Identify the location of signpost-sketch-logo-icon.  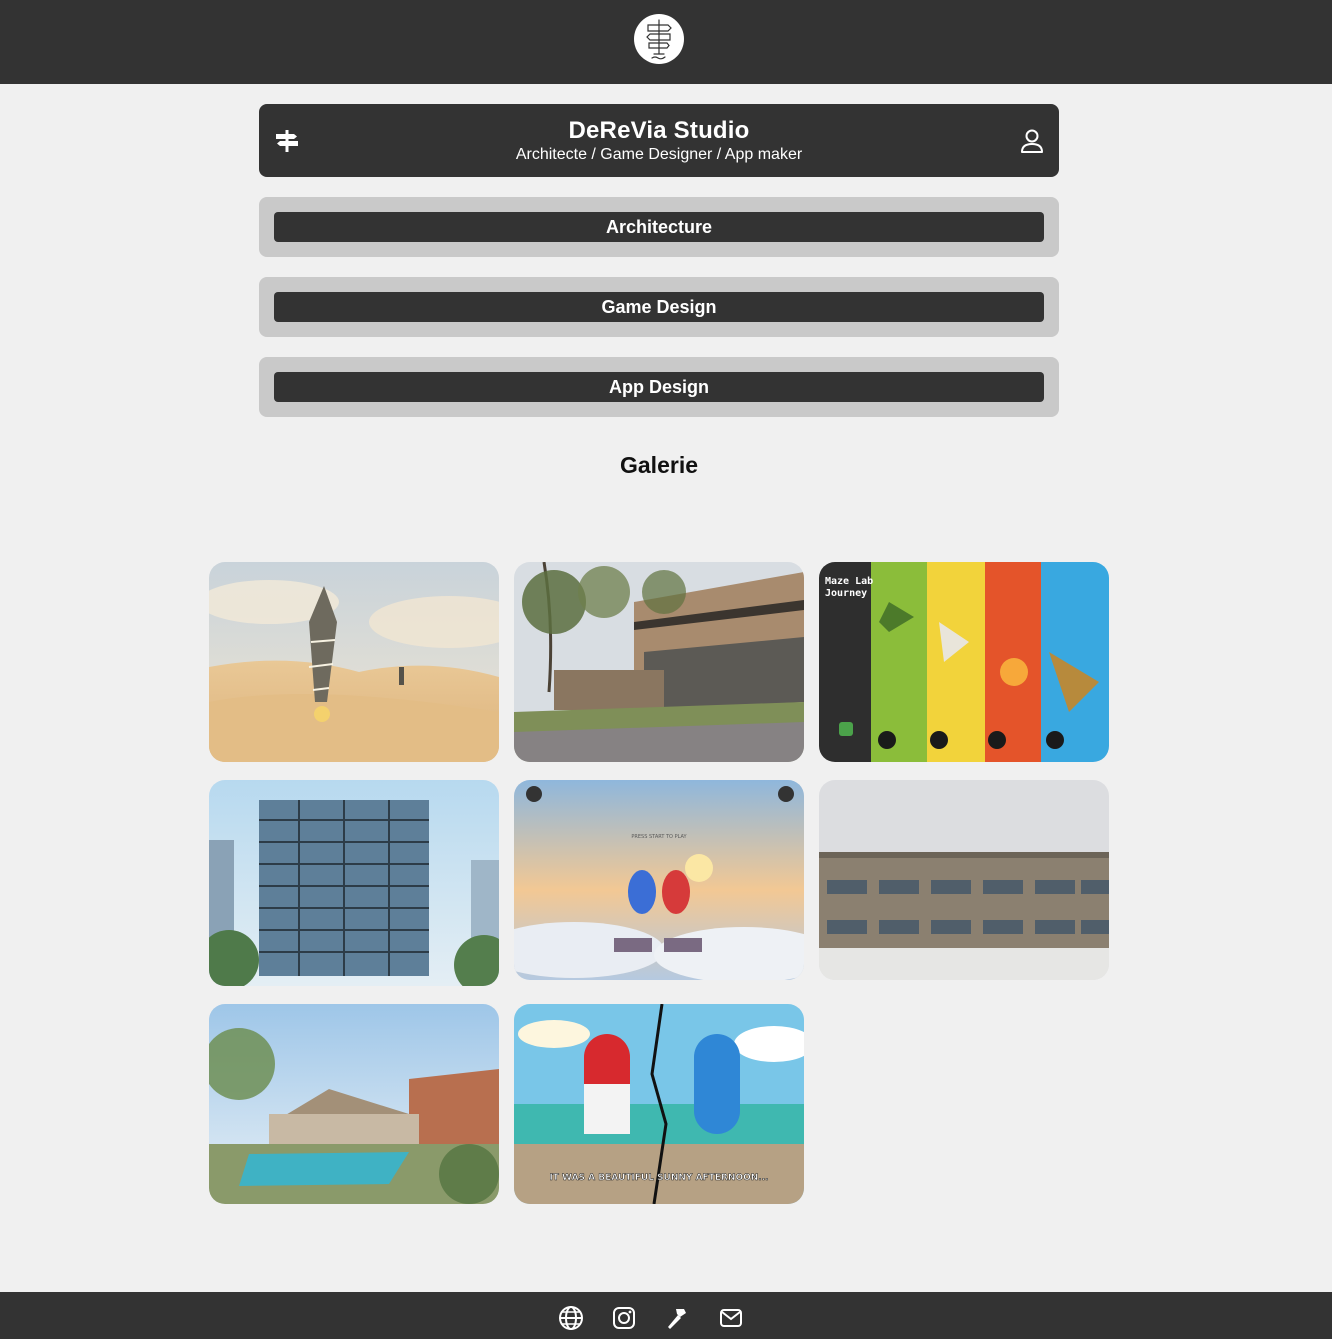
(659, 39).